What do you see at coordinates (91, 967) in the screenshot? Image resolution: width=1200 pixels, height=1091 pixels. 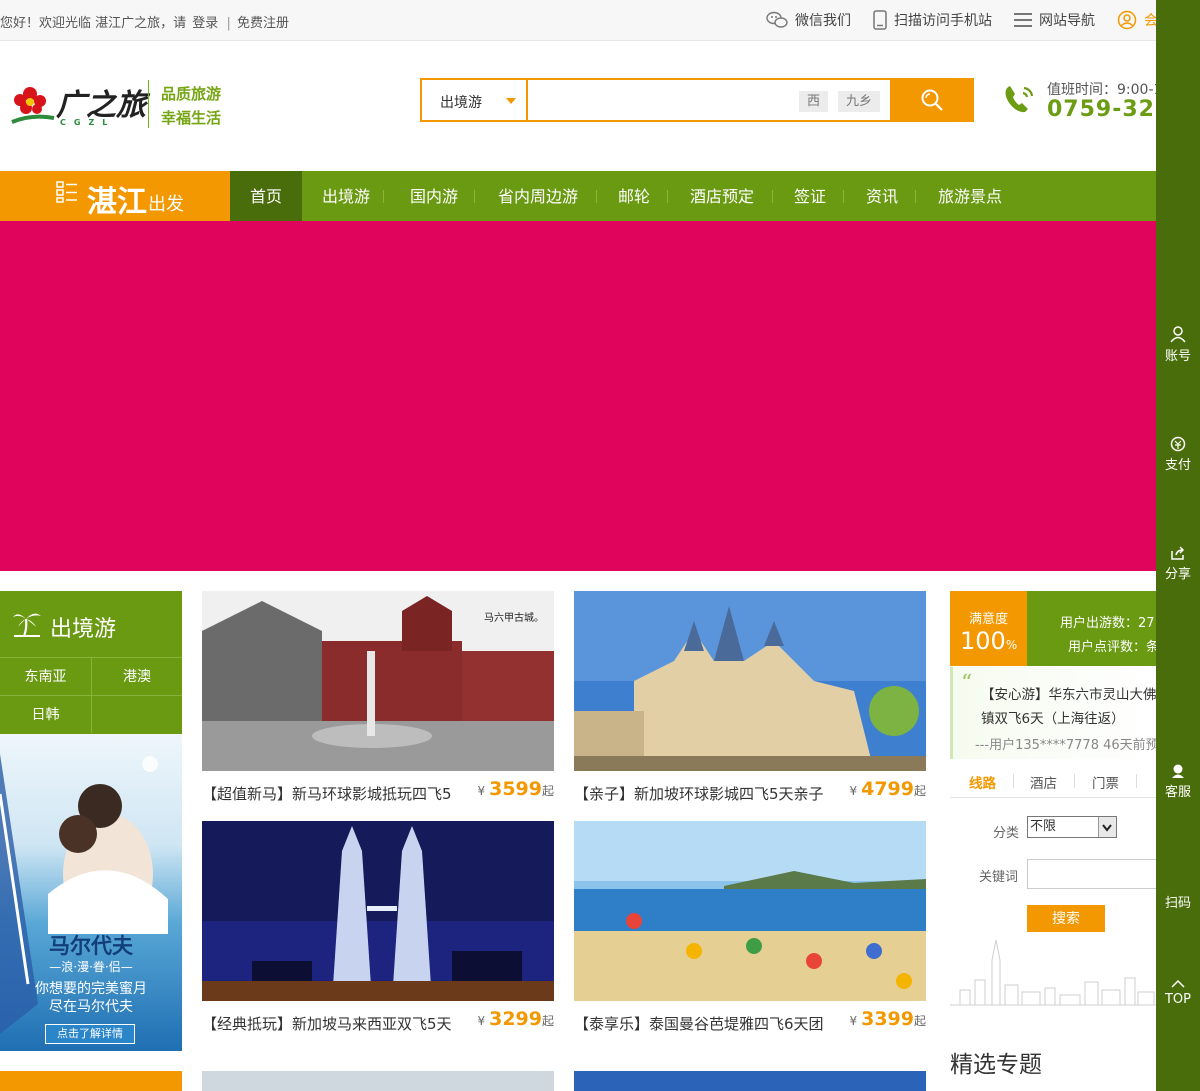 I see `ad-tagline: —浪·漫·眷·侣—` at bounding box center [91, 967].